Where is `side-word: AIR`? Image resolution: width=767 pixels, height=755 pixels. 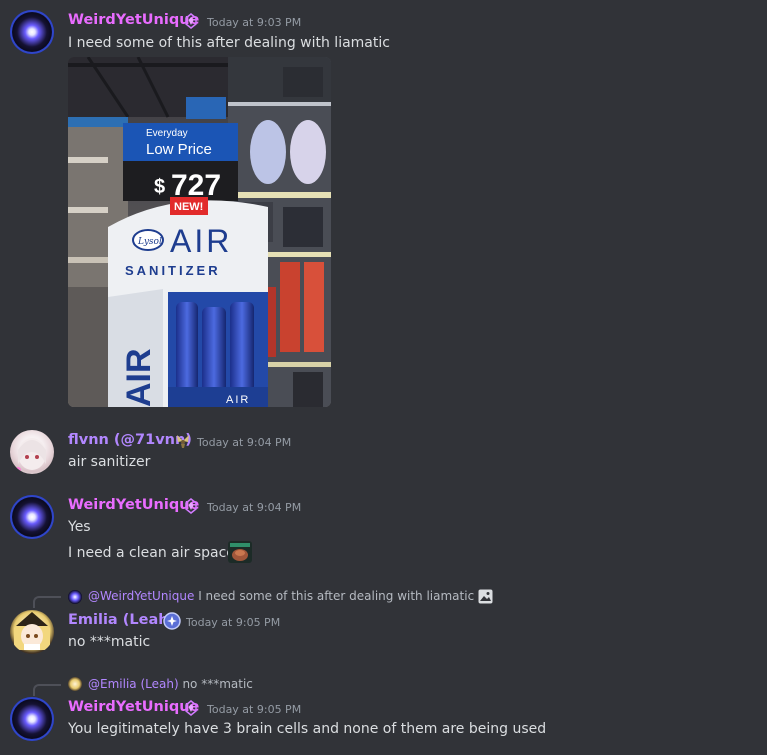 side-word: AIR is located at coordinates (139, 377).